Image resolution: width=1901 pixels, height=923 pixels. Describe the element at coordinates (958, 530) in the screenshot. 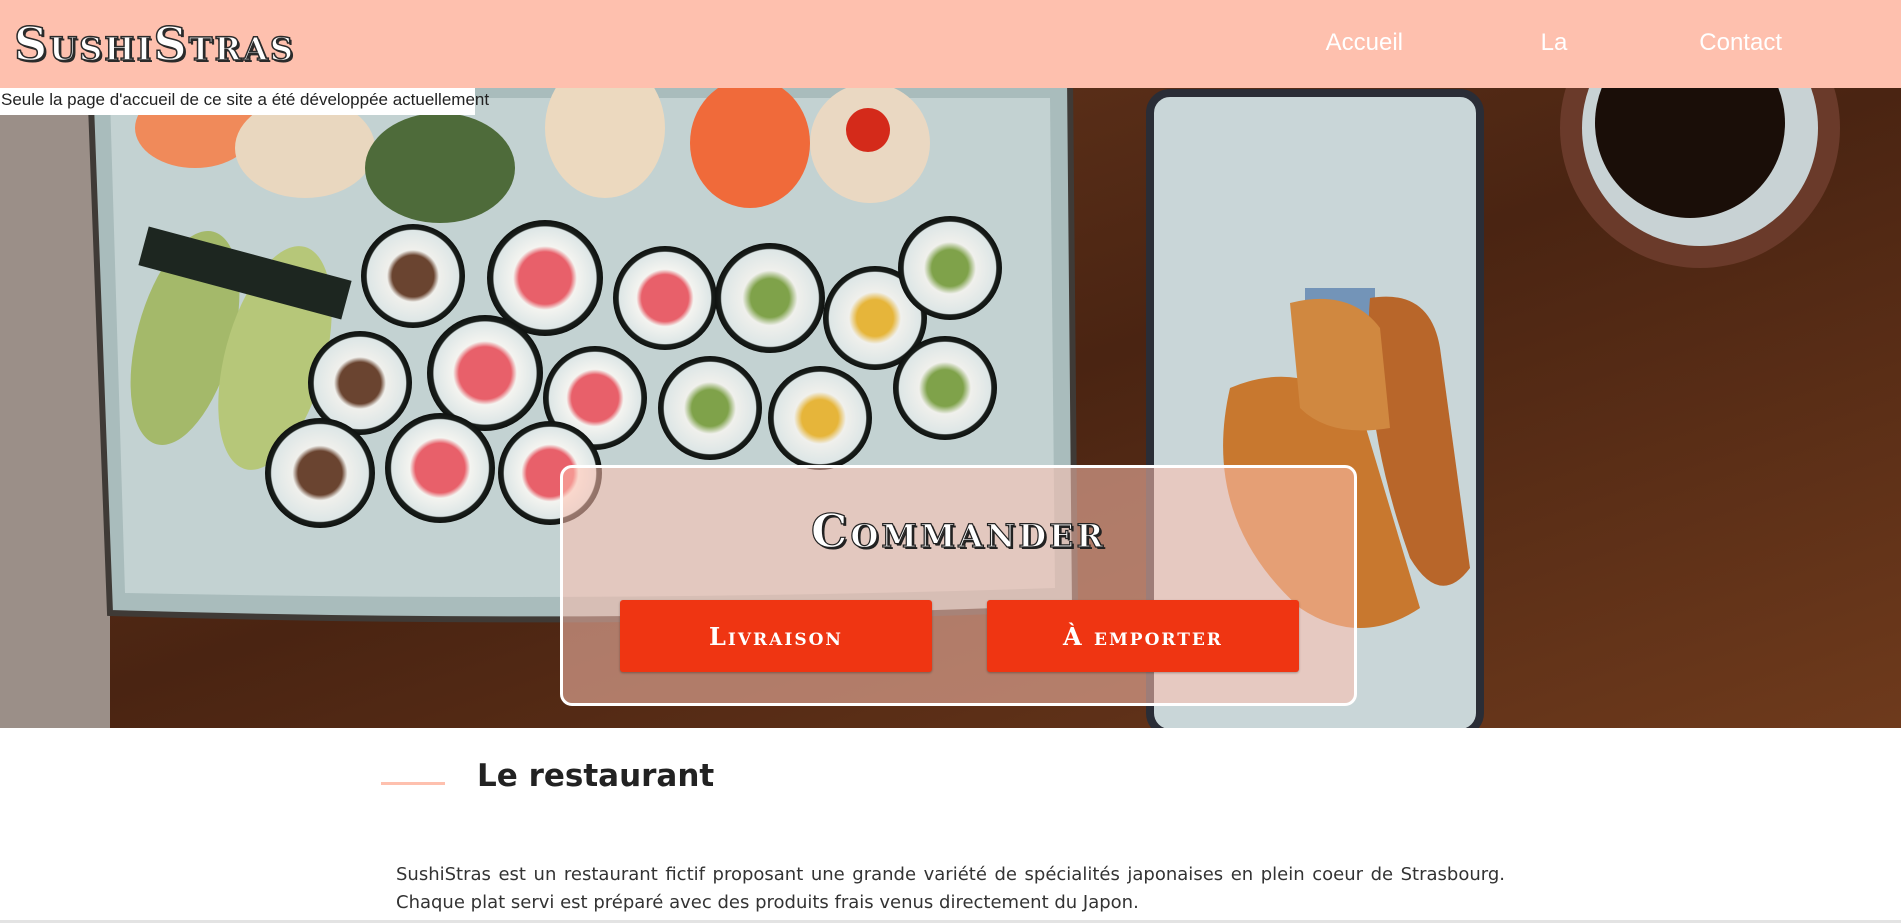

I see `order-title: Commander` at that location.